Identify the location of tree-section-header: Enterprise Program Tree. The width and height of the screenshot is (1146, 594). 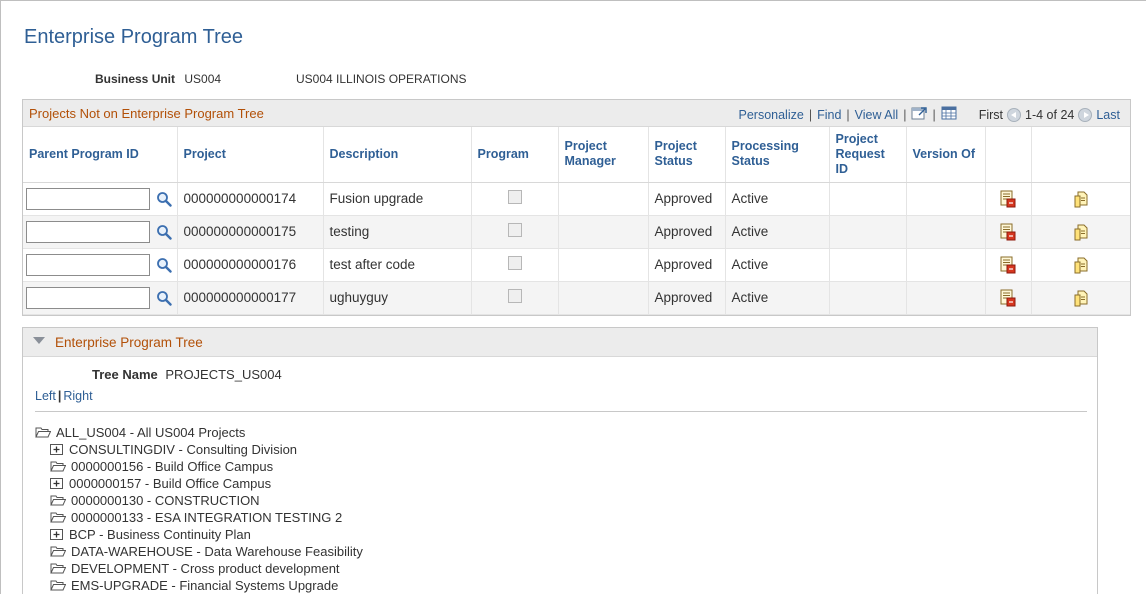
(560, 342).